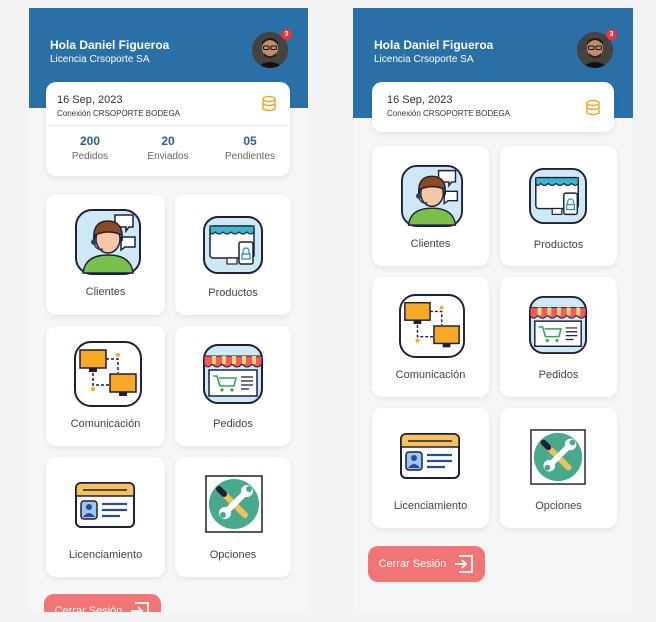 This screenshot has height=622, width=656. What do you see at coordinates (250, 141) in the screenshot?
I see `stat-value: 05` at bounding box center [250, 141].